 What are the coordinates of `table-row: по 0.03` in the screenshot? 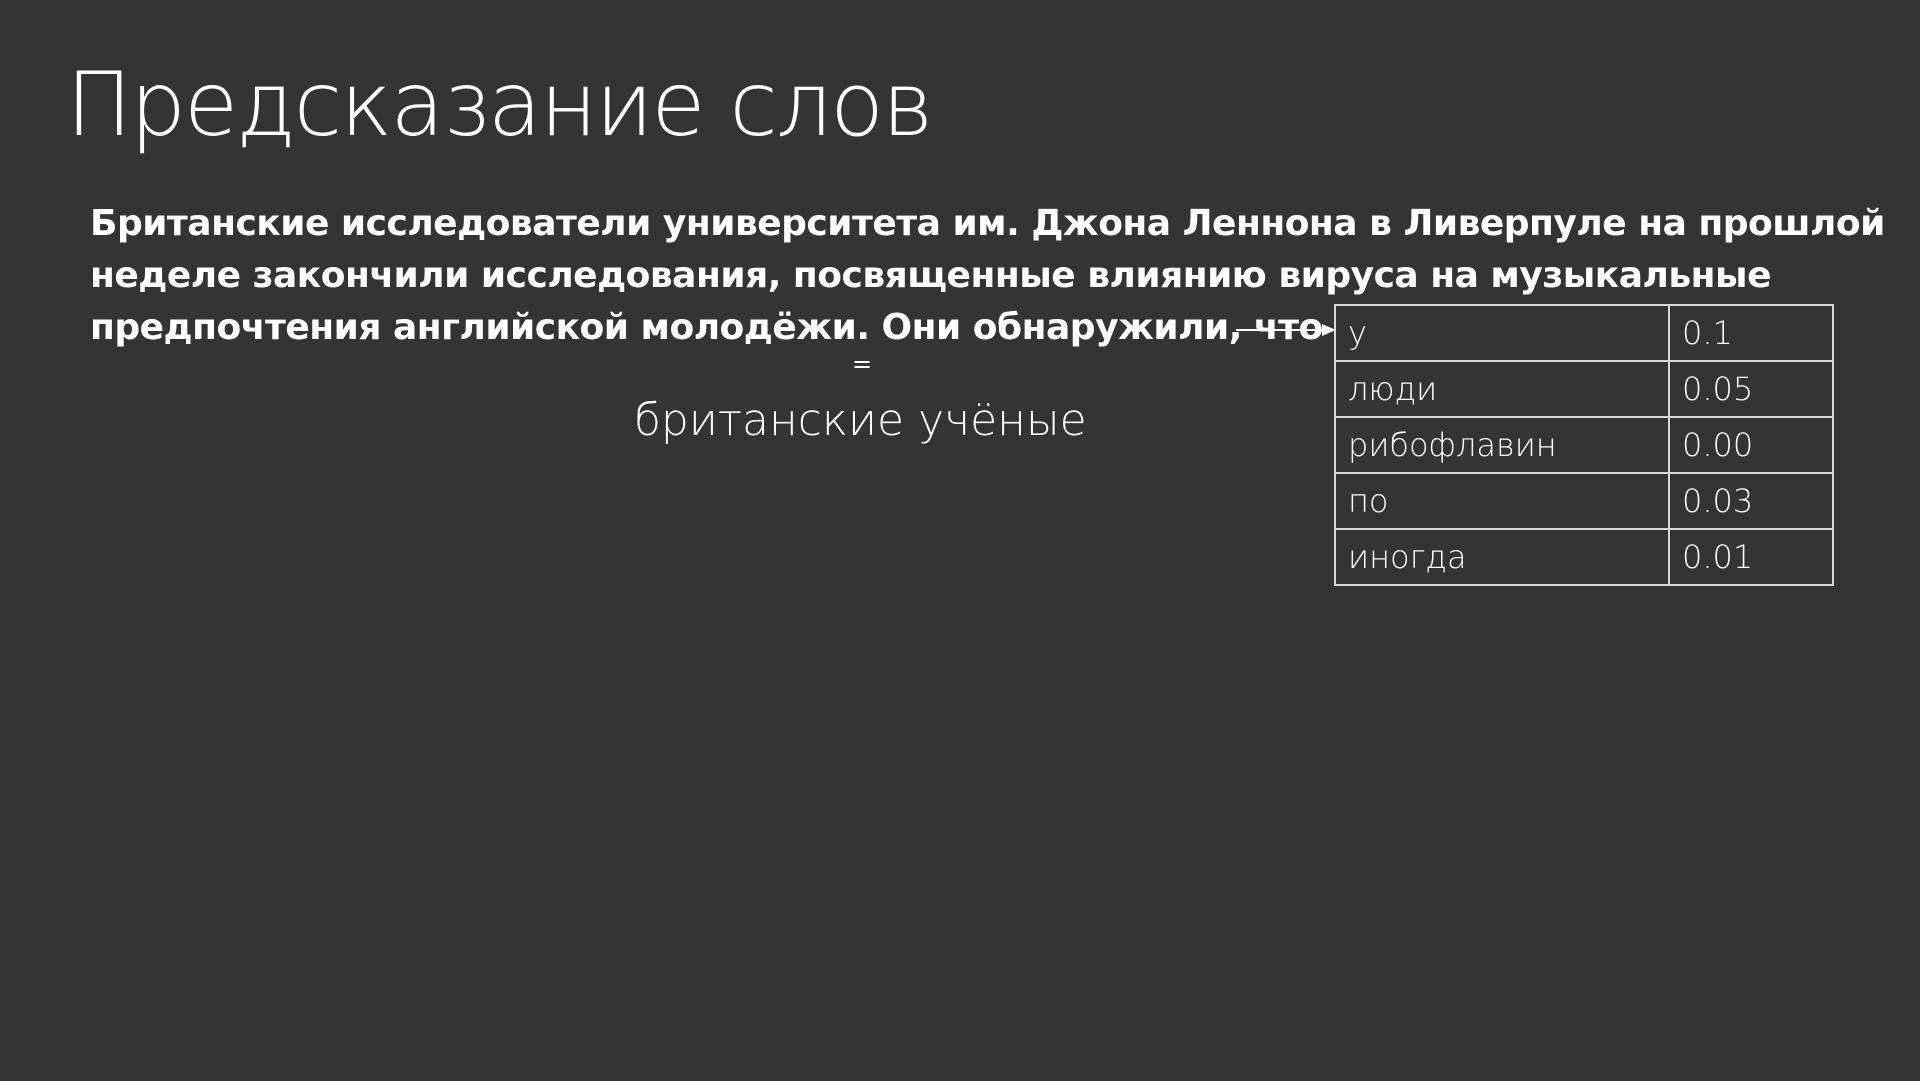 It's located at (1584, 501).